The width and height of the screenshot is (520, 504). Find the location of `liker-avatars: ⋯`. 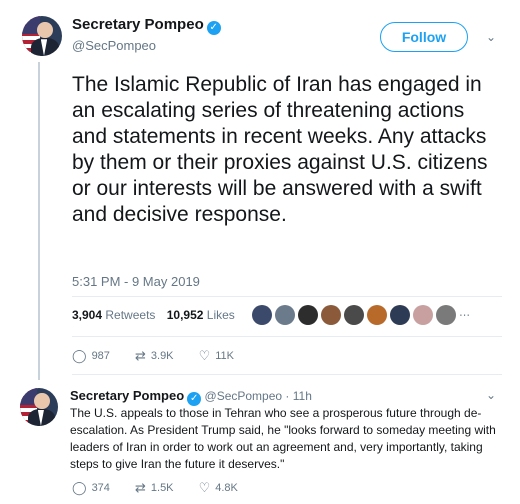

liker-avatars: ⋯ is located at coordinates (361, 316).